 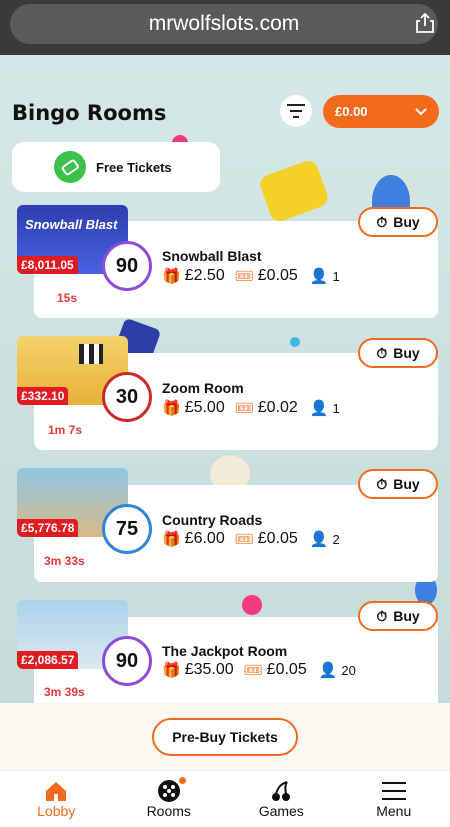 I want to click on room-stats: 🎁 £2.50 🎟 £0.05 👤 1, so click(x=251, y=276).